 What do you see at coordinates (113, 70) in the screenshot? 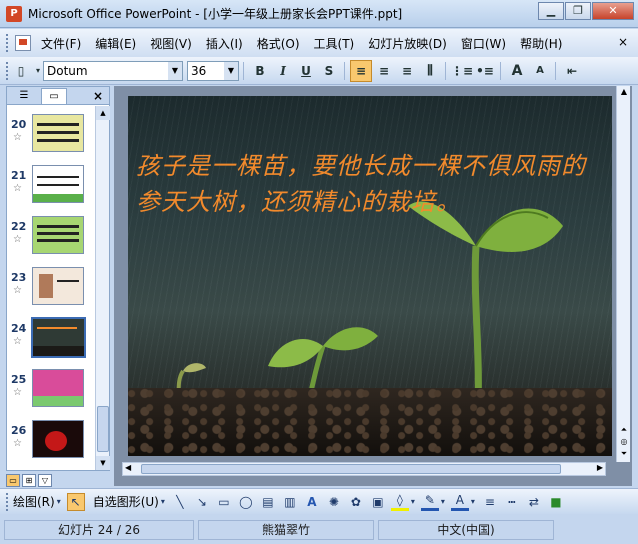
I see `font-name-select: Dotum ▼` at bounding box center [113, 70].